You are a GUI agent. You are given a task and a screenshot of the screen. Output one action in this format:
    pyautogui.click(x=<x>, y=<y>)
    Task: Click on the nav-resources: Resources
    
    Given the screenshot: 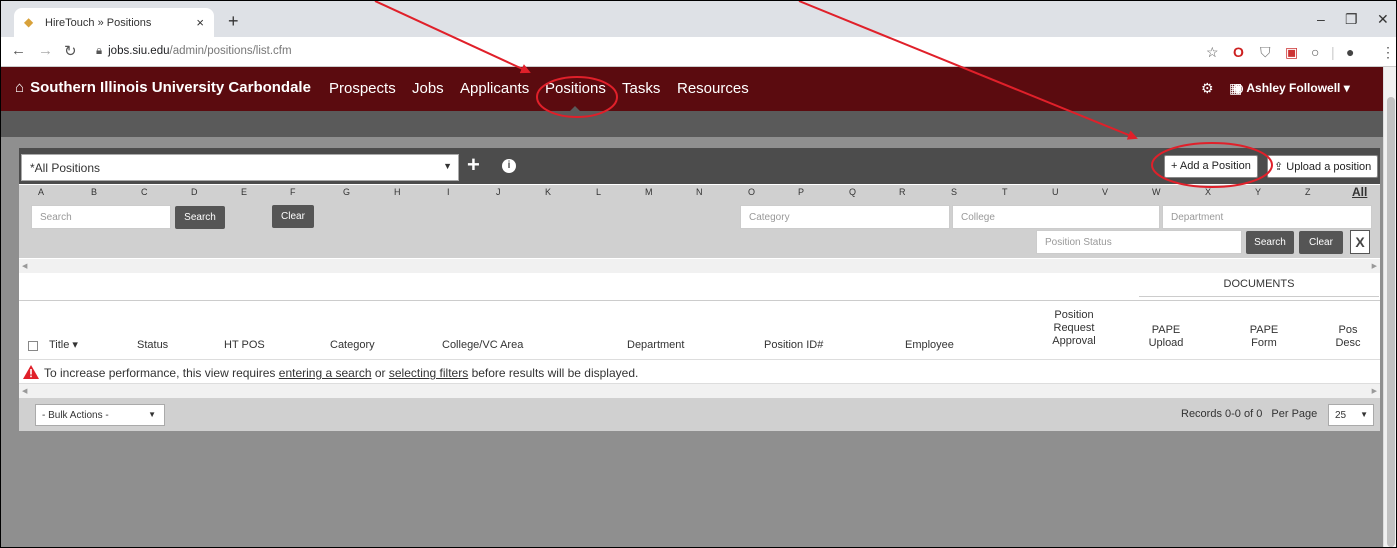 What is the action you would take?
    pyautogui.click(x=713, y=88)
    